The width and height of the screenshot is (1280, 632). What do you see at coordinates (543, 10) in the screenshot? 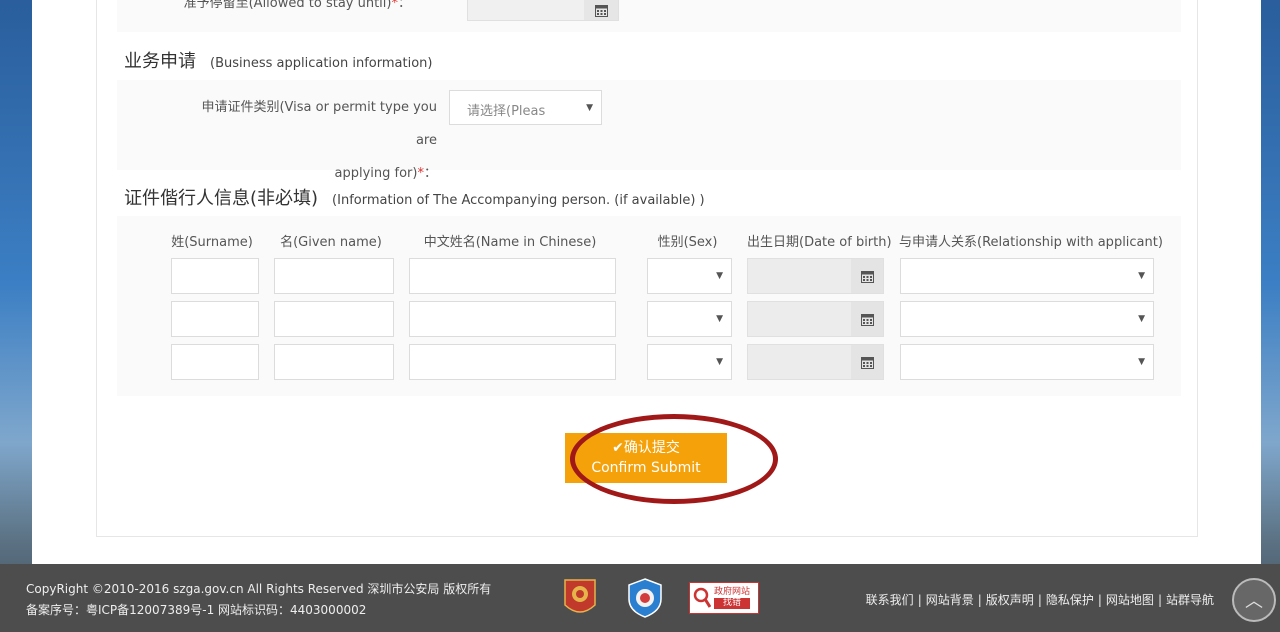
I see `stay-until-date-input` at bounding box center [543, 10].